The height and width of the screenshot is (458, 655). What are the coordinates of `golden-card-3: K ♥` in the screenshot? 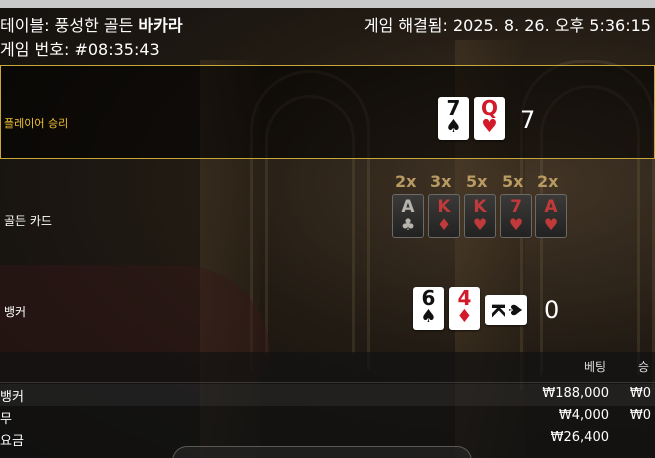 It's located at (480, 216).